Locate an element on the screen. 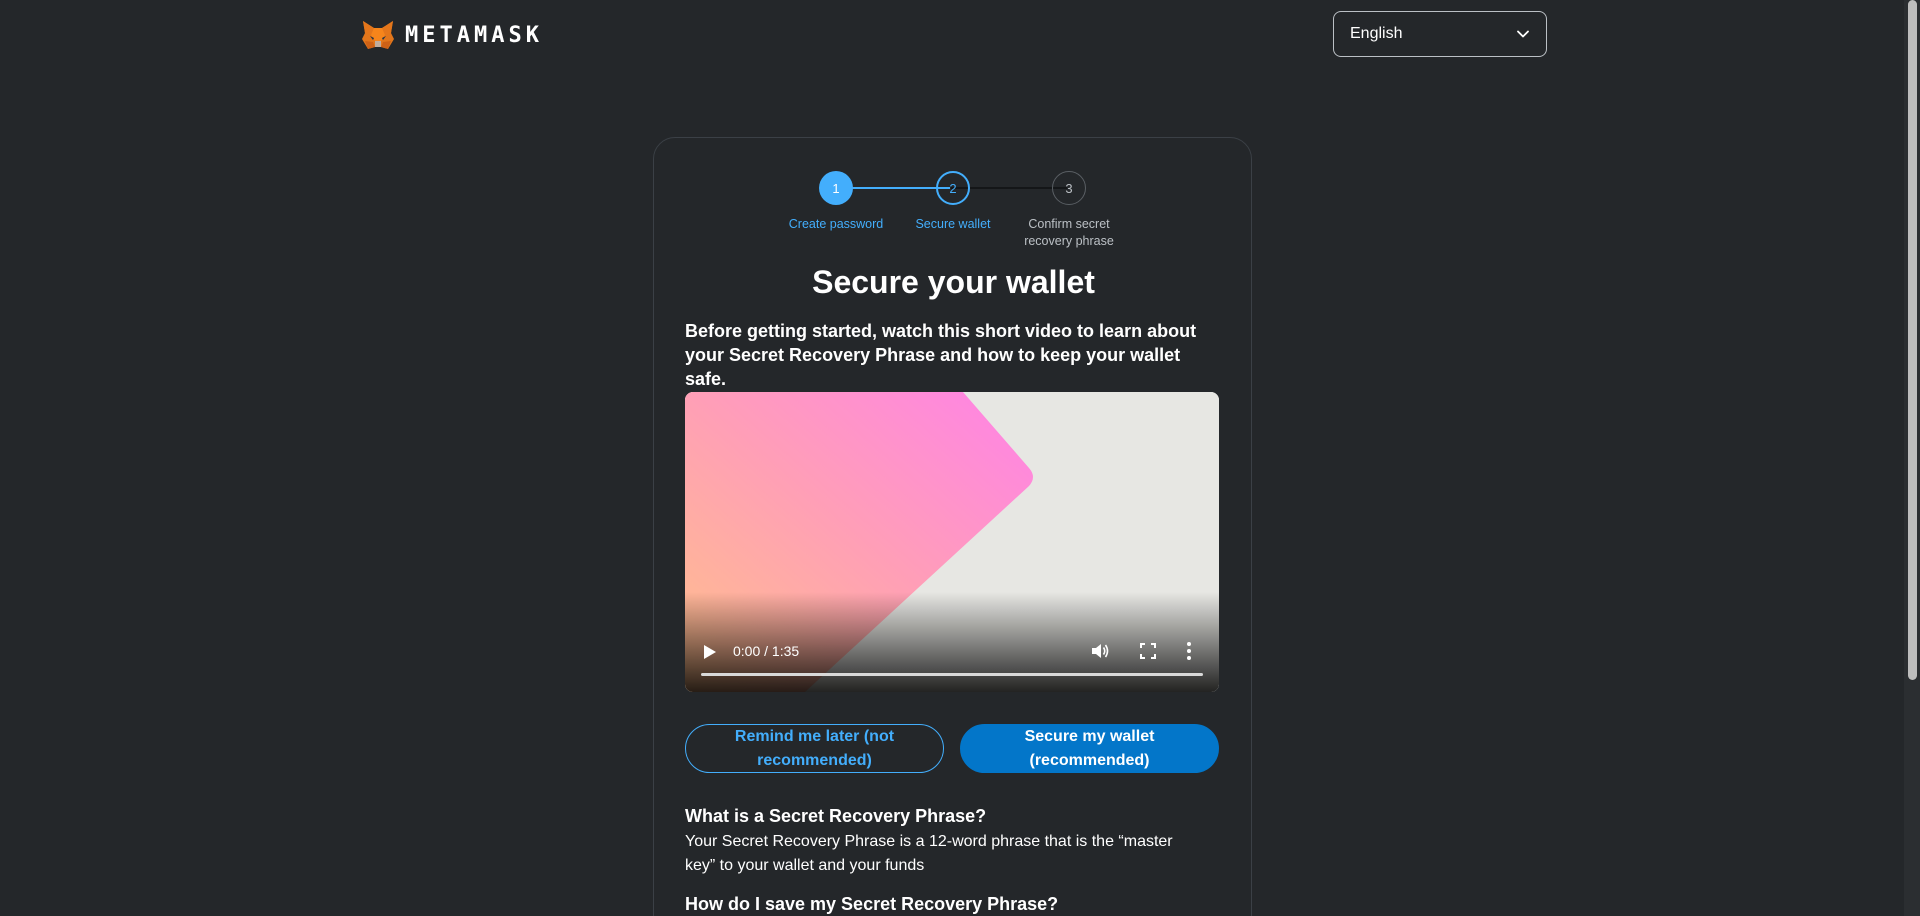 This screenshot has height=916, width=1920. metamask-logo: METAMASK is located at coordinates (452, 35).